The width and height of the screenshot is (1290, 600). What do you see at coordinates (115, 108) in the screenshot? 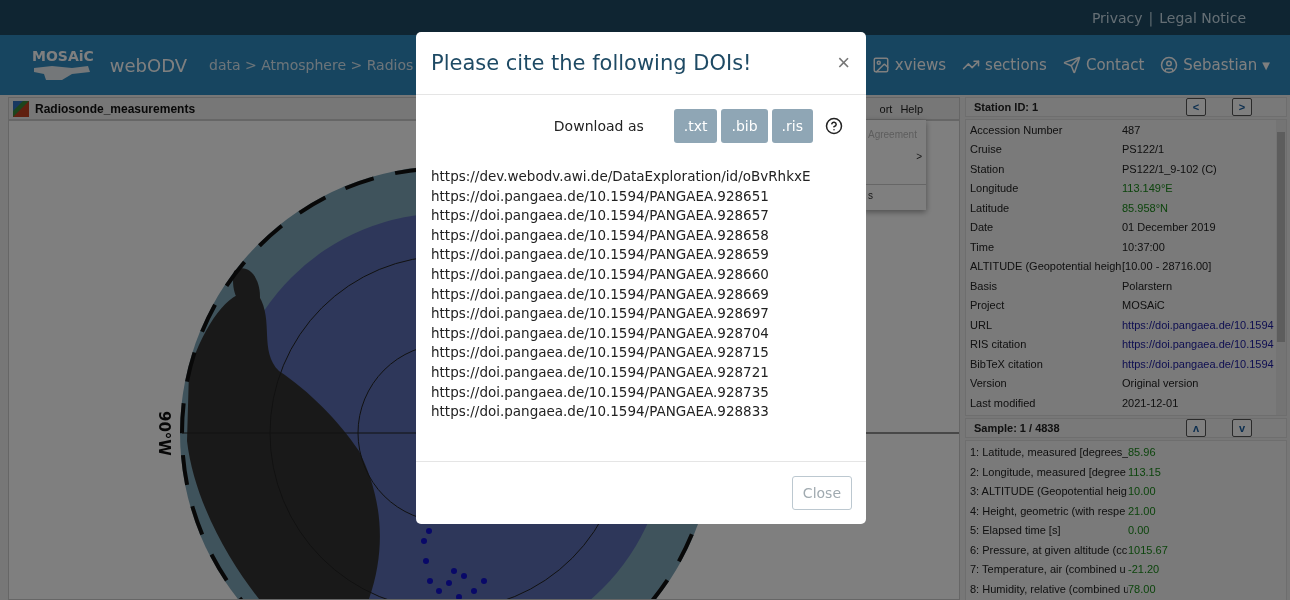
I see `panel-title: Radiosonde_measurements` at bounding box center [115, 108].